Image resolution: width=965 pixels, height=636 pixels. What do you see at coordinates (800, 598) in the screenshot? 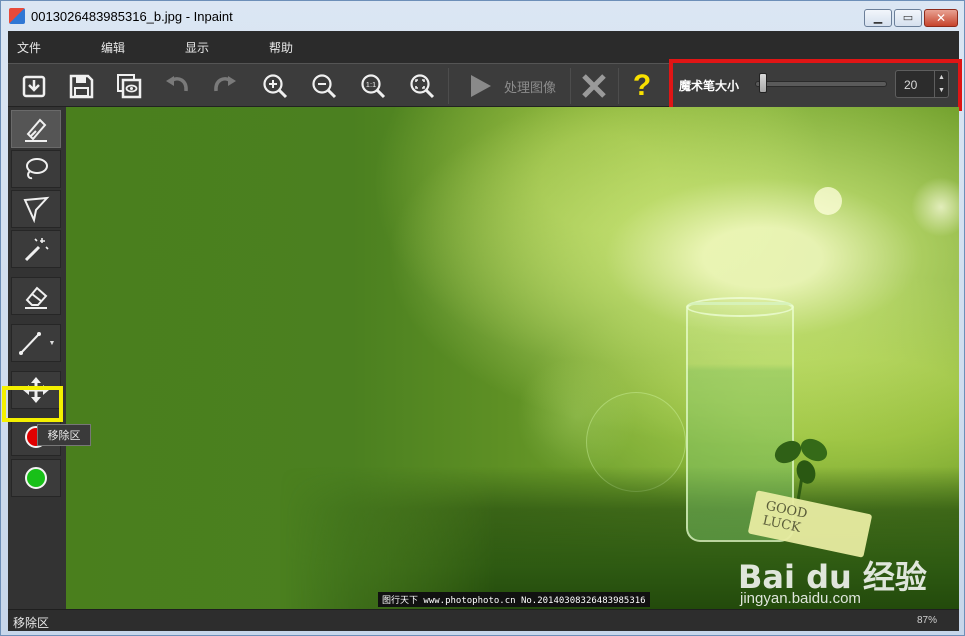
I see `baidu-url-text: jingyan.baidu.com` at bounding box center [800, 598].